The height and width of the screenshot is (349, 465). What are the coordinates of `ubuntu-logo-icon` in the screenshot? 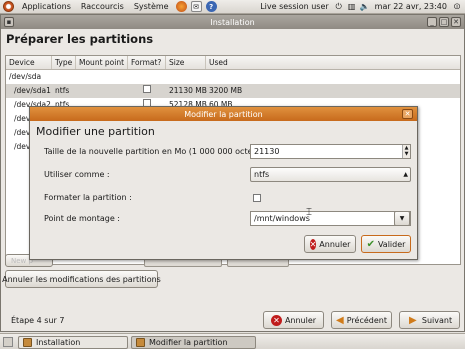 It's located at (8, 6).